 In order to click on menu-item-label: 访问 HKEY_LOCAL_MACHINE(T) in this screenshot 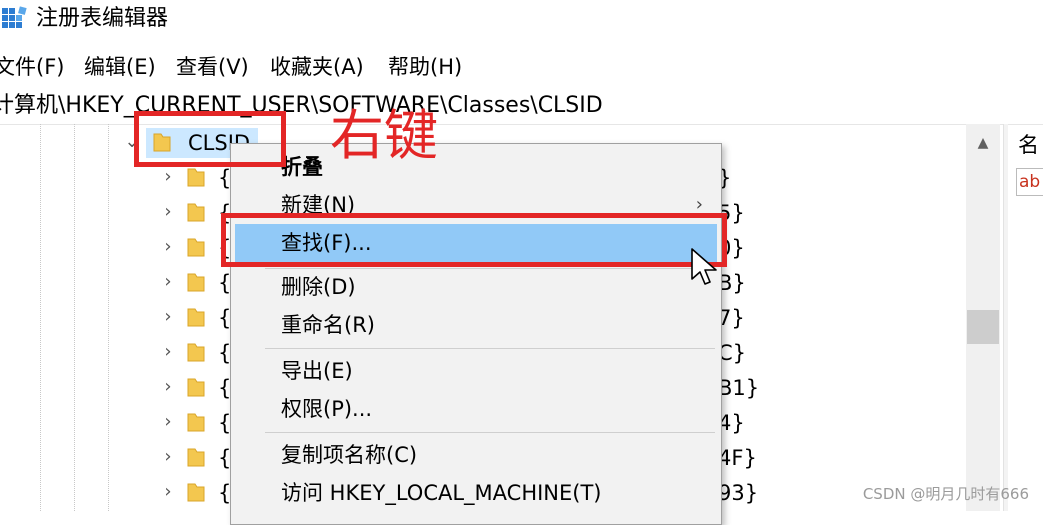, I will do `click(441, 493)`.